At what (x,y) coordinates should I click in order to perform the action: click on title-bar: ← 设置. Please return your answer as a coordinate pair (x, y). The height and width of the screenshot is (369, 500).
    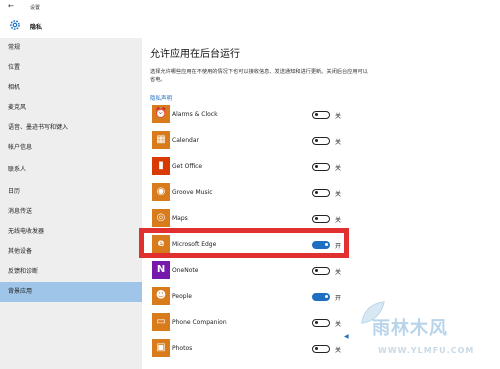
    Looking at the image, I should click on (250, 7).